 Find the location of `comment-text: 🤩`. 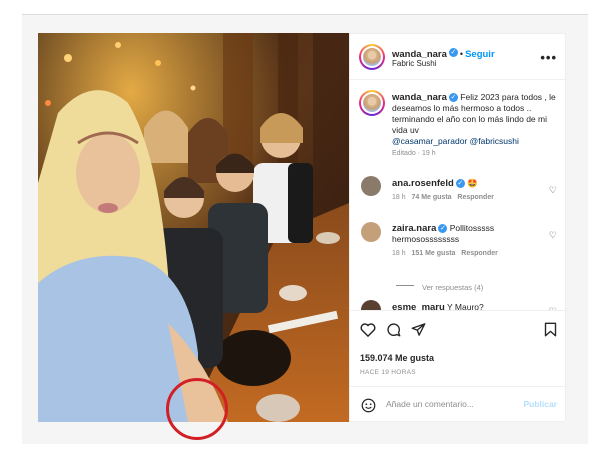

comment-text: 🤩 is located at coordinates (472, 183).